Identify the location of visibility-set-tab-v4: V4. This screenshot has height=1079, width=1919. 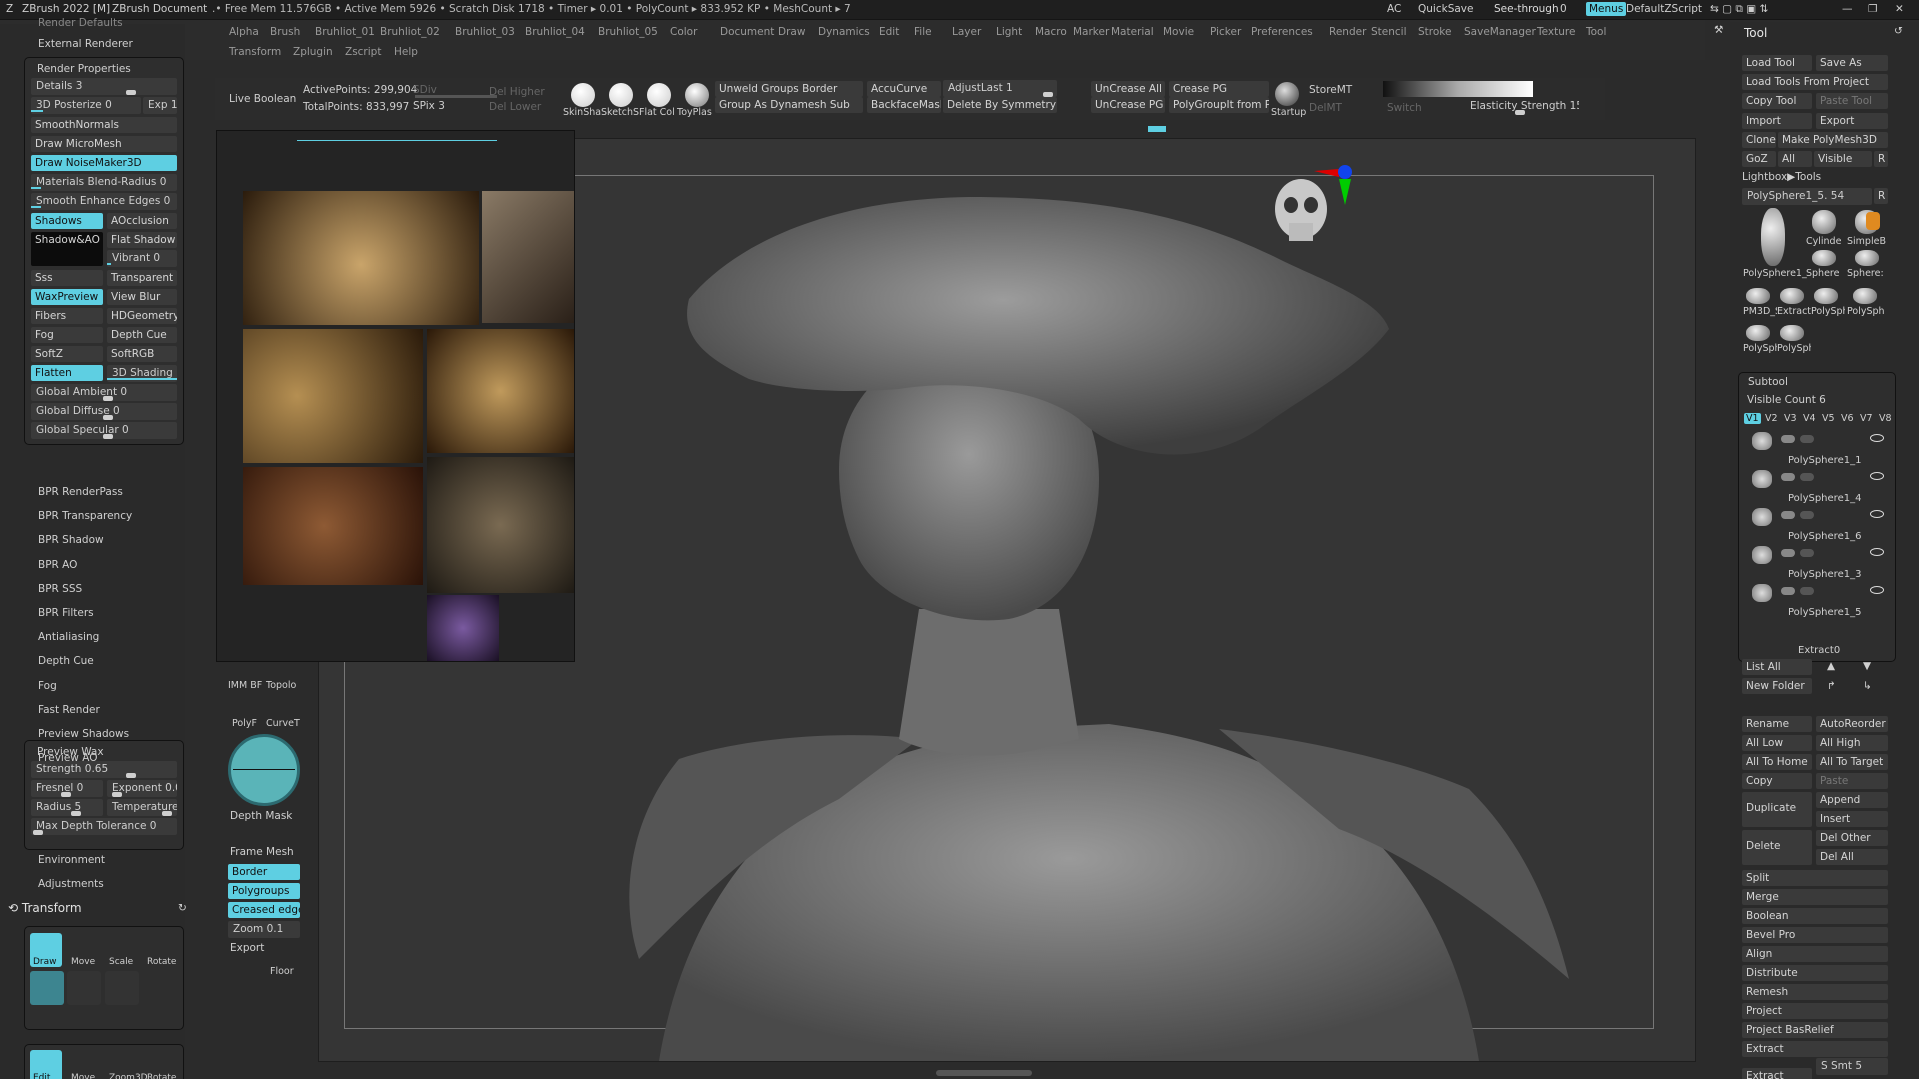
(1809, 418).